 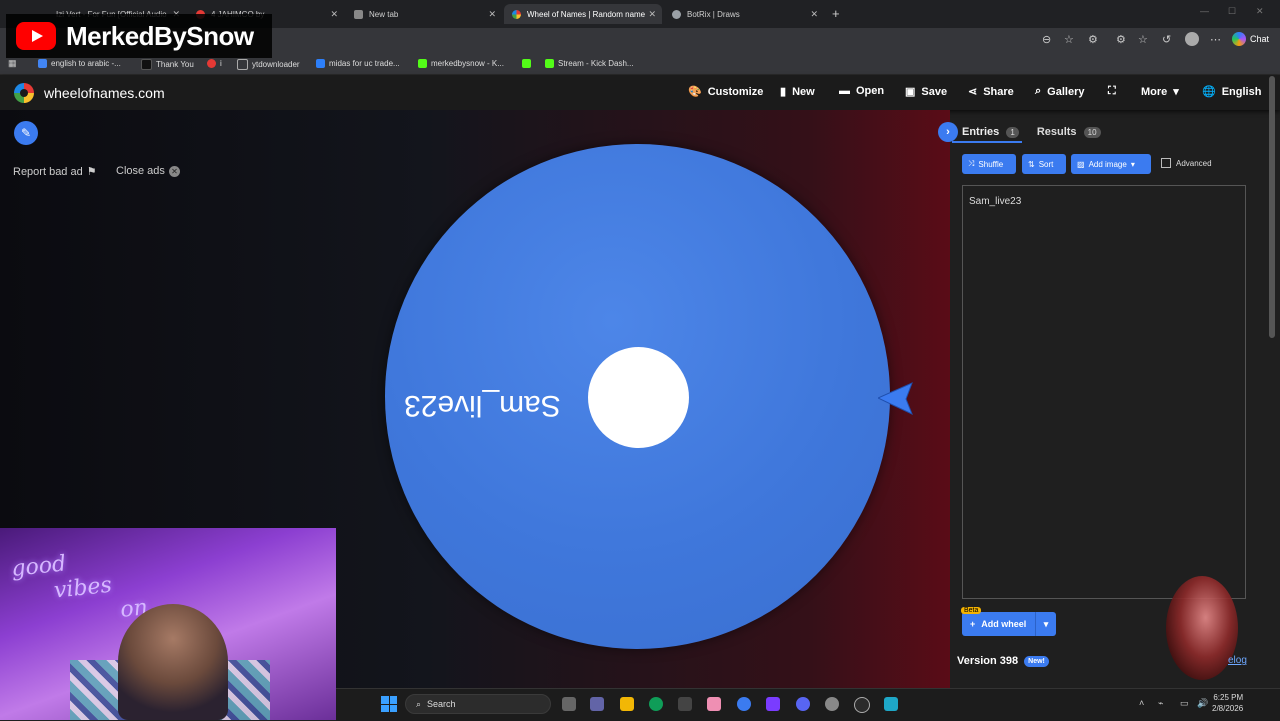 I want to click on version-info: Version 398 New!, so click(x=1003, y=661).